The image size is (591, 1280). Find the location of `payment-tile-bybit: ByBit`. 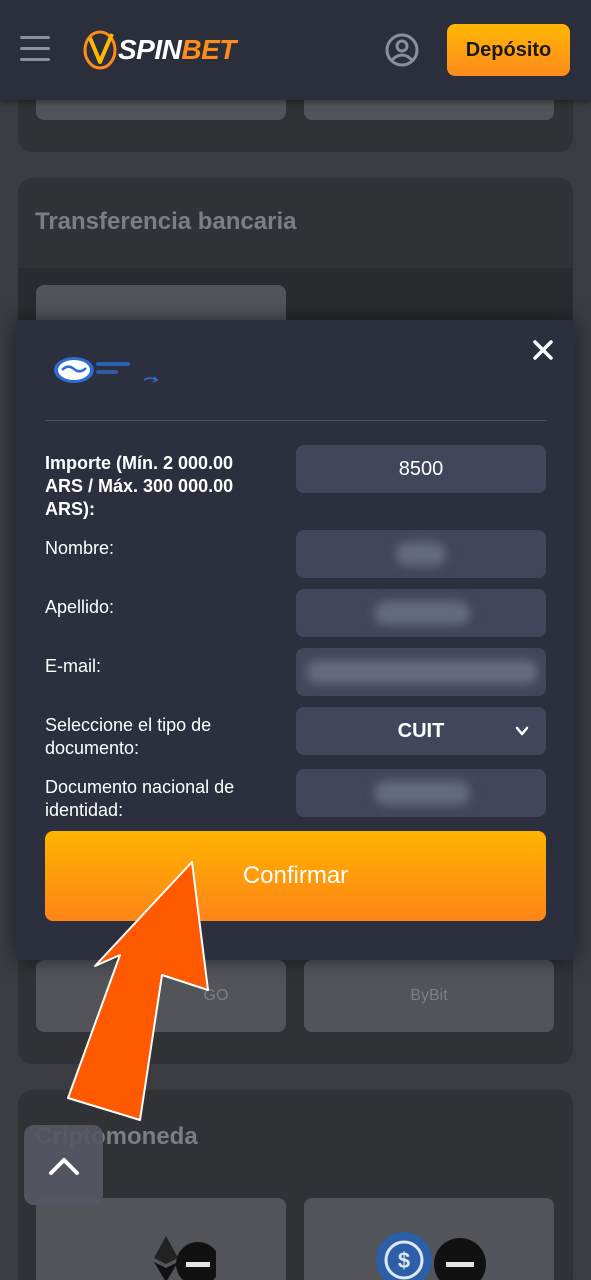

payment-tile-bybit: ByBit is located at coordinates (429, 996).